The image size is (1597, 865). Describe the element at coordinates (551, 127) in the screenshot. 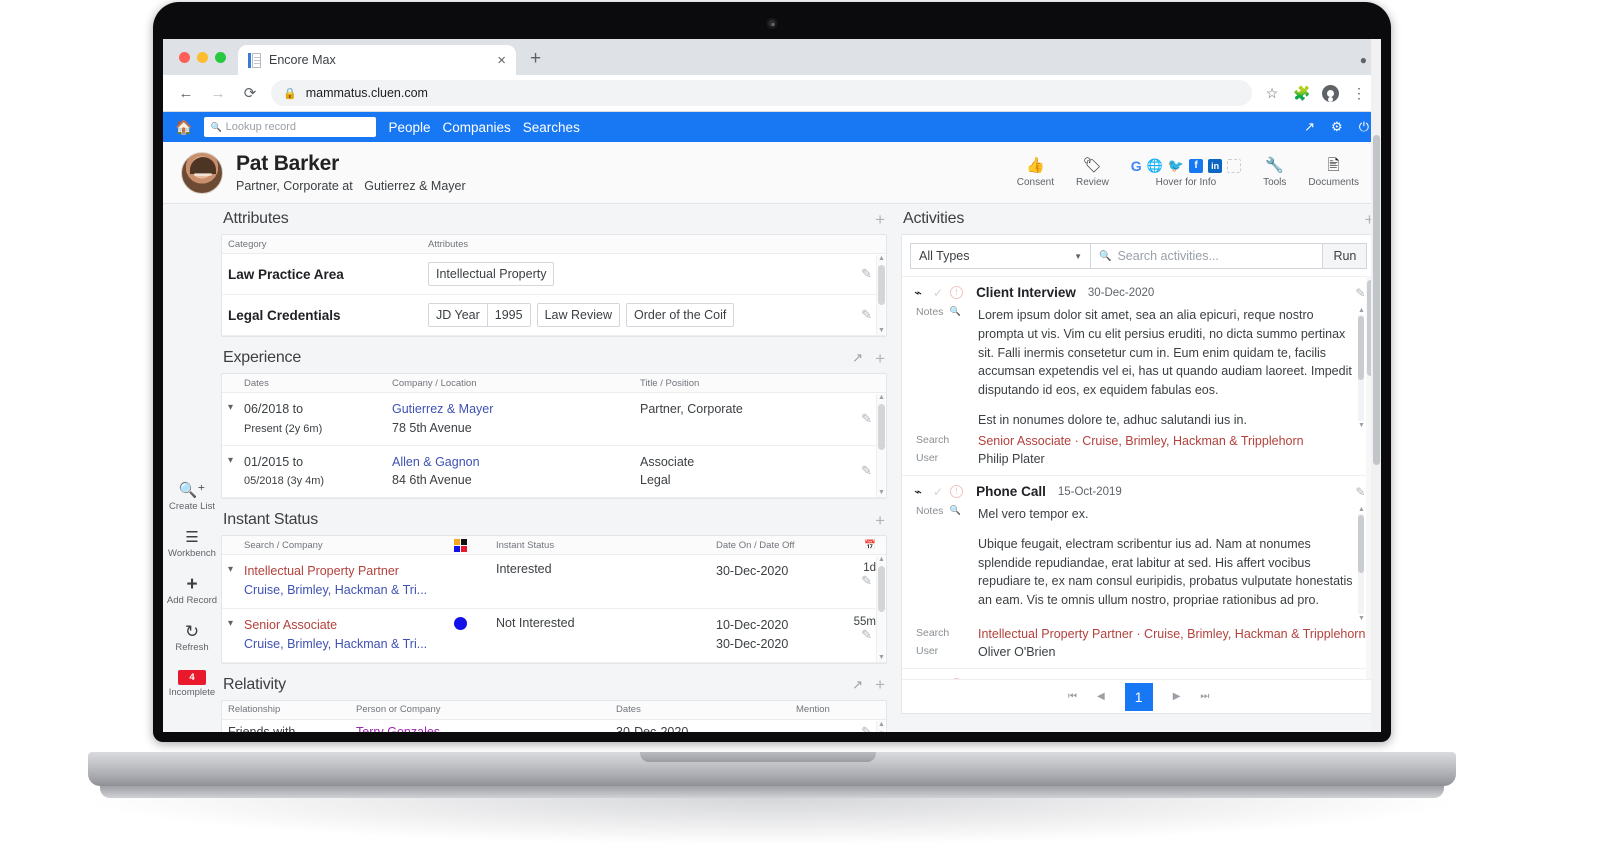

I see `nav-link-searches: Searches` at that location.